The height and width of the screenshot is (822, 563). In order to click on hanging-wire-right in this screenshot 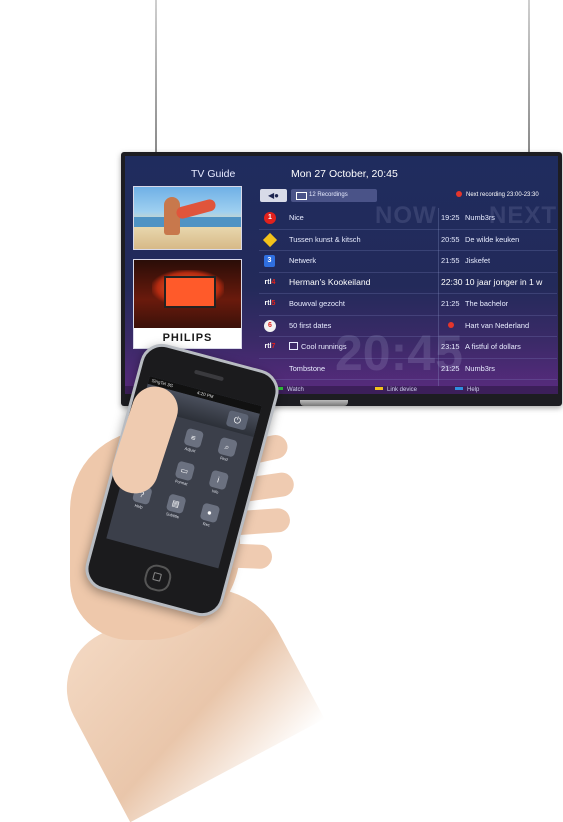, I will do `click(529, 76)`.